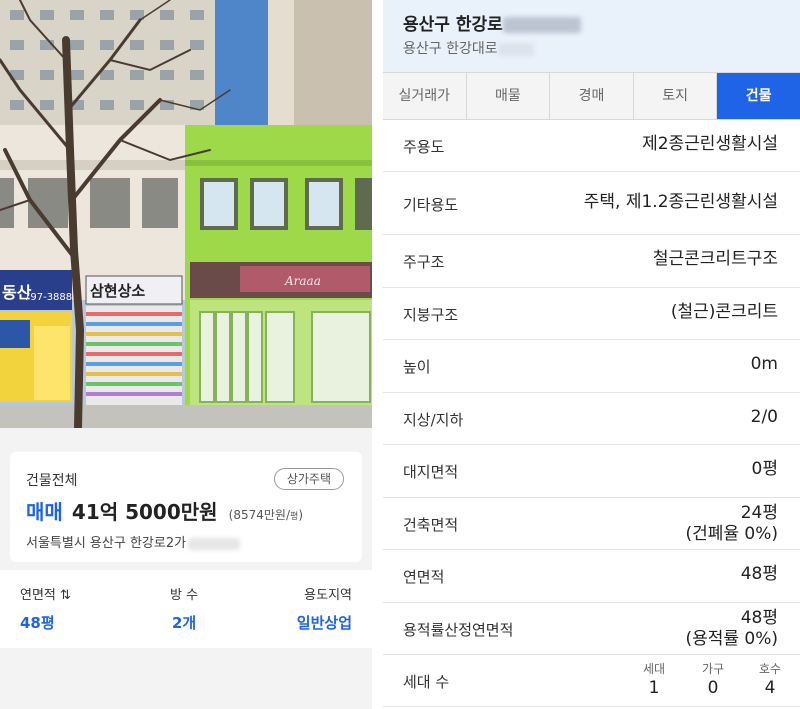 Image resolution: width=800 pixels, height=709 pixels. I want to click on household-header: 세대, so click(654, 669).